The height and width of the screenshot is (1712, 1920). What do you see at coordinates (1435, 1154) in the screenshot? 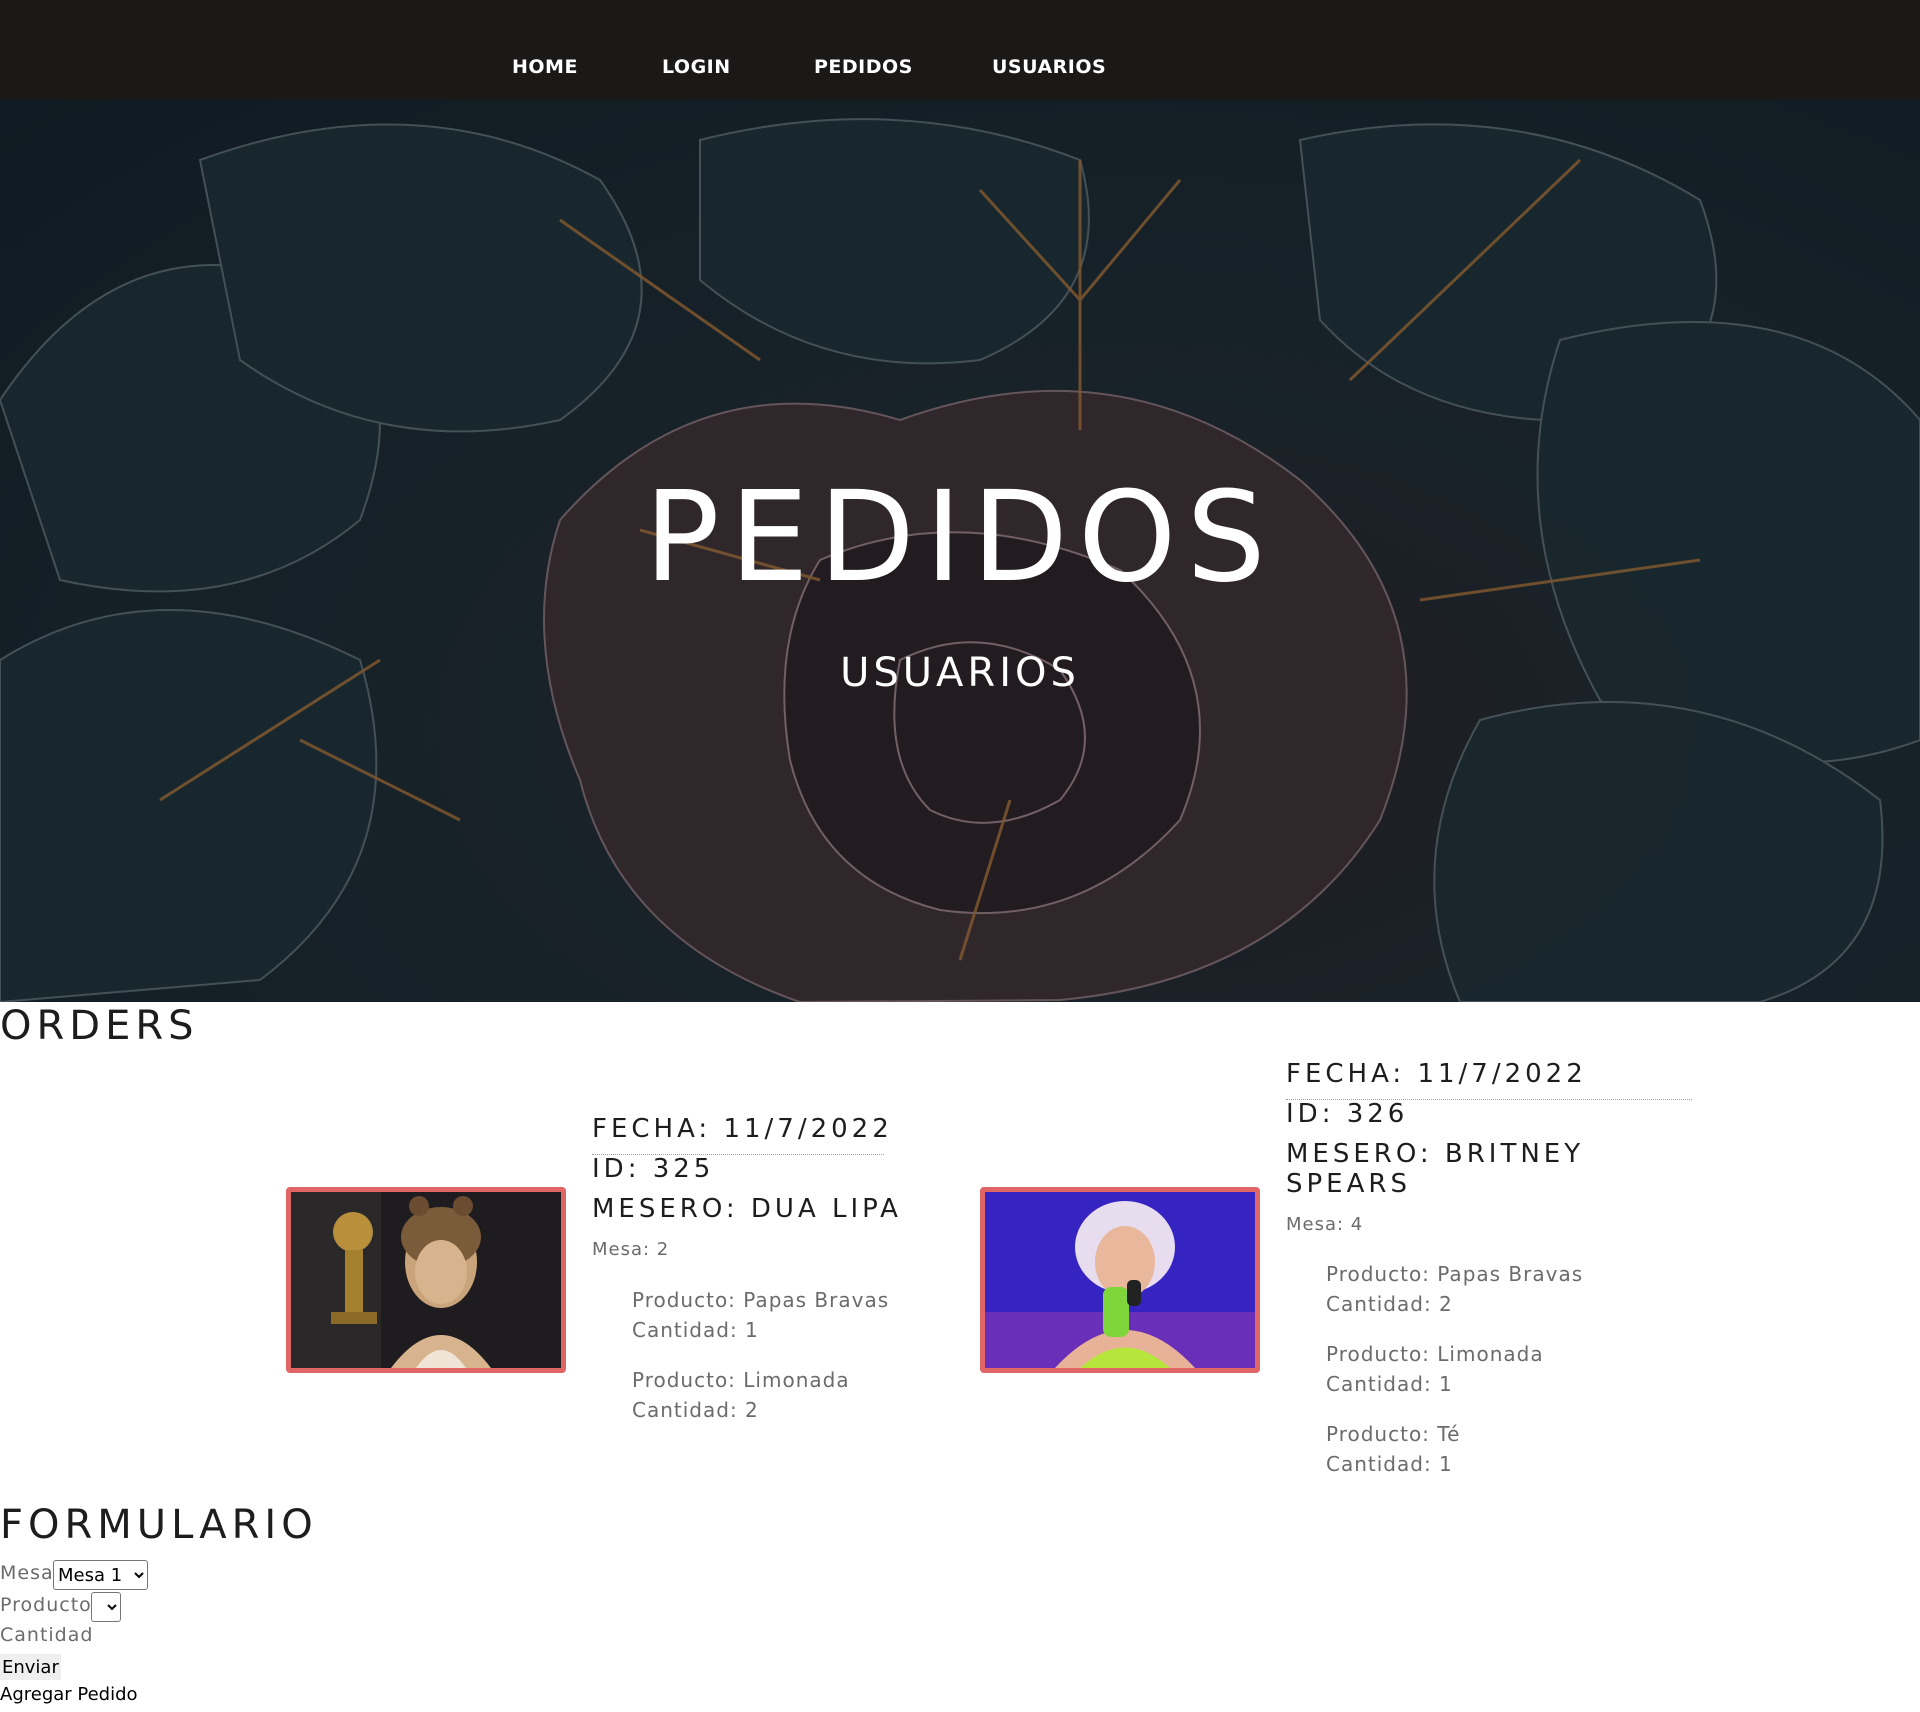
I see `order-waiter: MESERO: BRITNEY` at bounding box center [1435, 1154].